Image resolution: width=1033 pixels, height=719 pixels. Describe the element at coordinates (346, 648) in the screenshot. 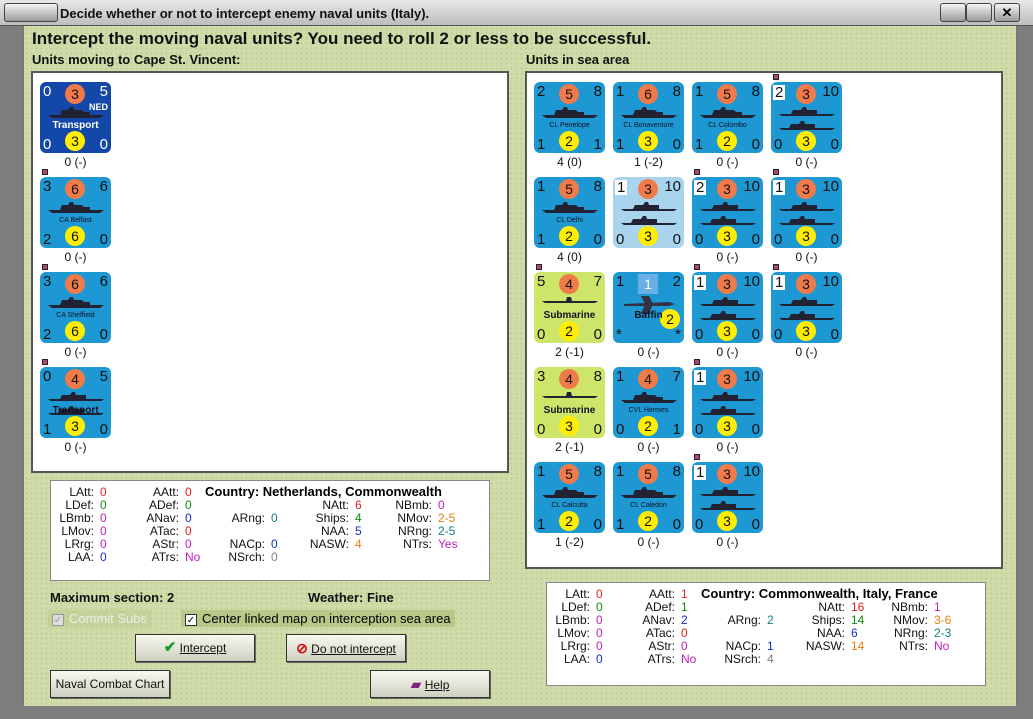

I see `do-not-intercept-button: ⊘ Do not intercept` at that location.